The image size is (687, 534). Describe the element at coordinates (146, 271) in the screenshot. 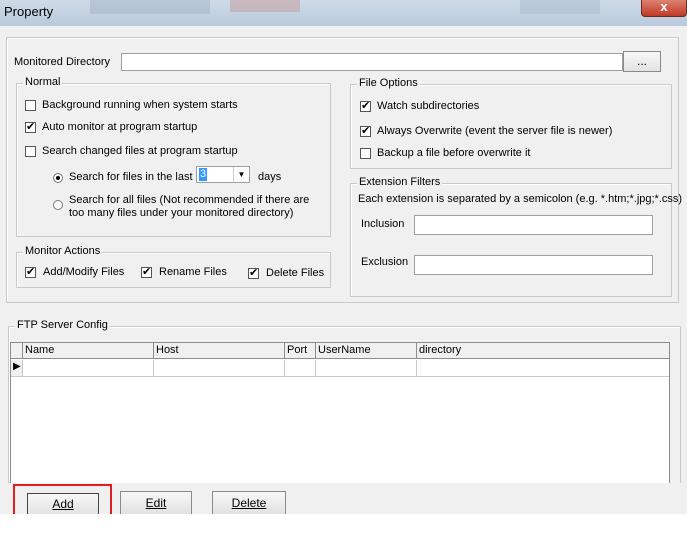

I see `rename-checkbox` at that location.